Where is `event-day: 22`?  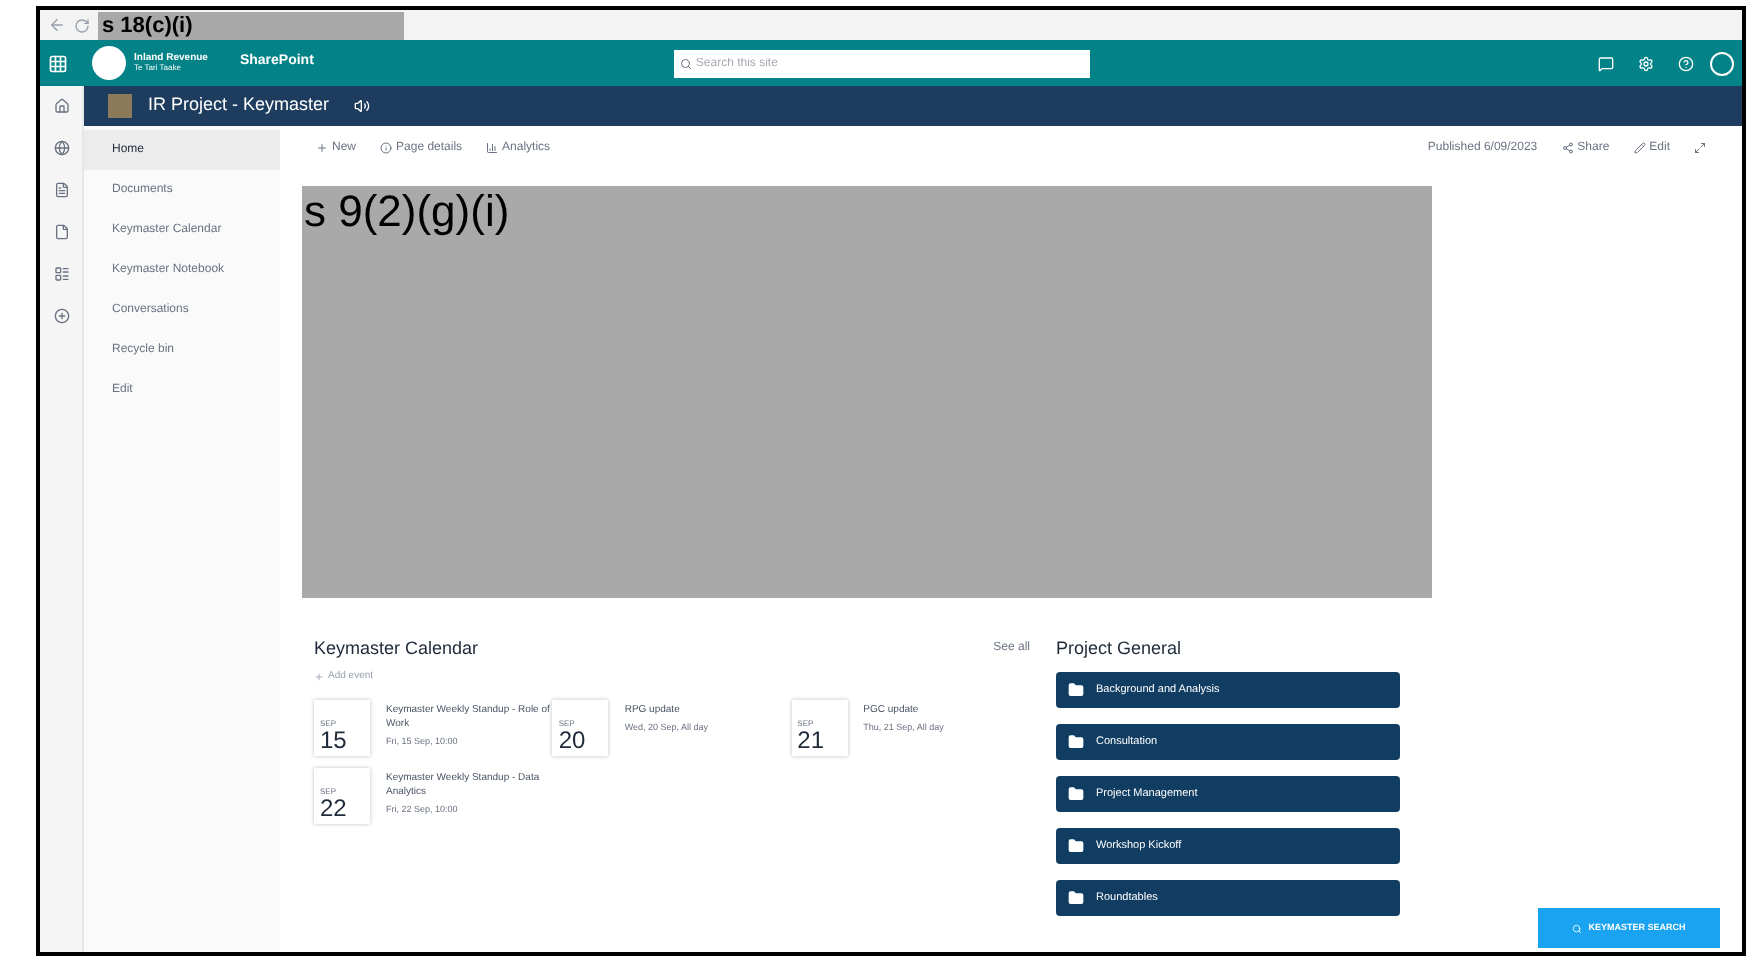 event-day: 22 is located at coordinates (345, 808).